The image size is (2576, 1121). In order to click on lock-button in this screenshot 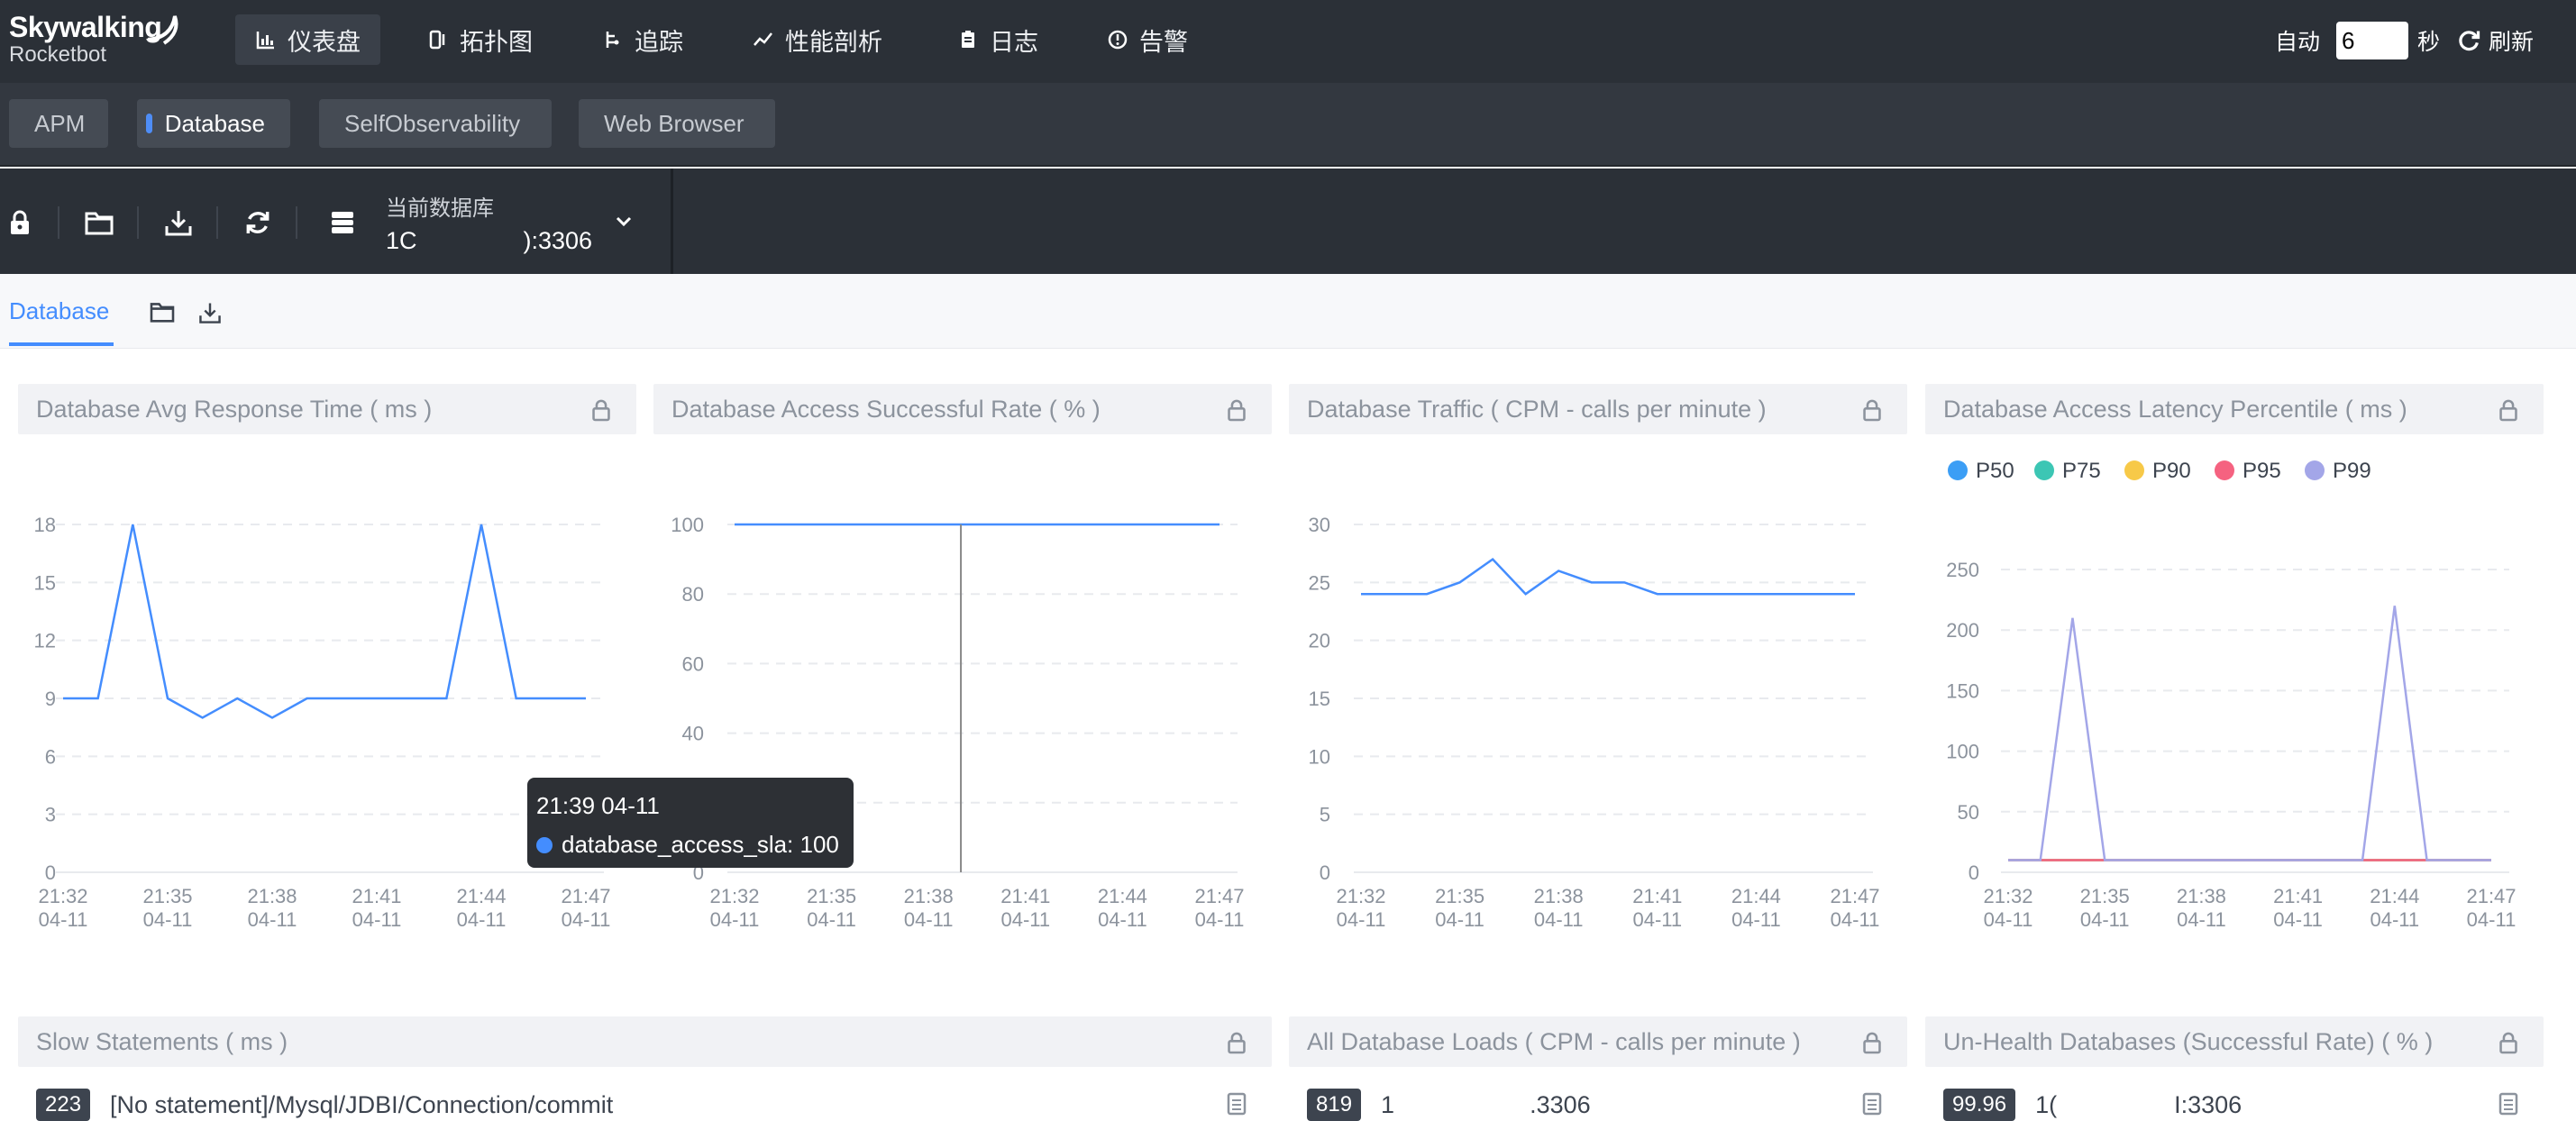, I will do `click(20, 223)`.